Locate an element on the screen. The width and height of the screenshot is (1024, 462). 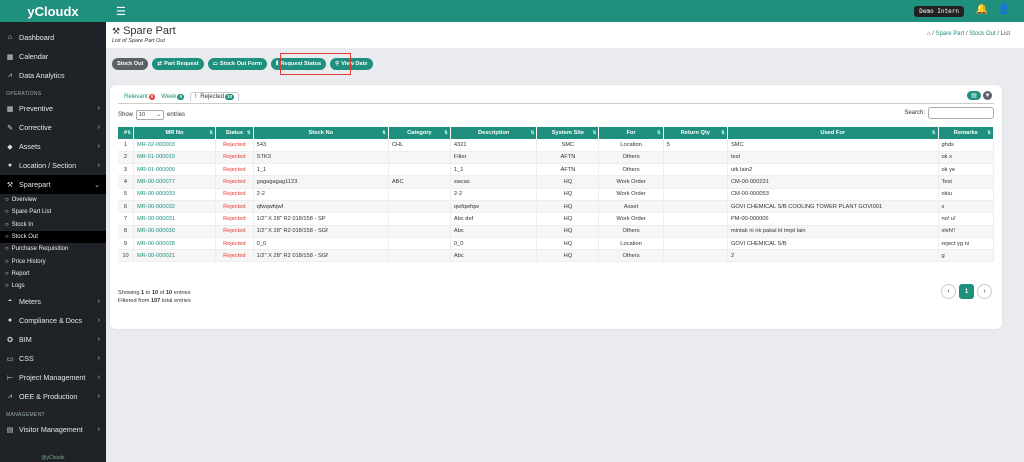
sidebar-item-sparepart: ⚒ Sparepart ⌄ is located at coordinates (53, 184).